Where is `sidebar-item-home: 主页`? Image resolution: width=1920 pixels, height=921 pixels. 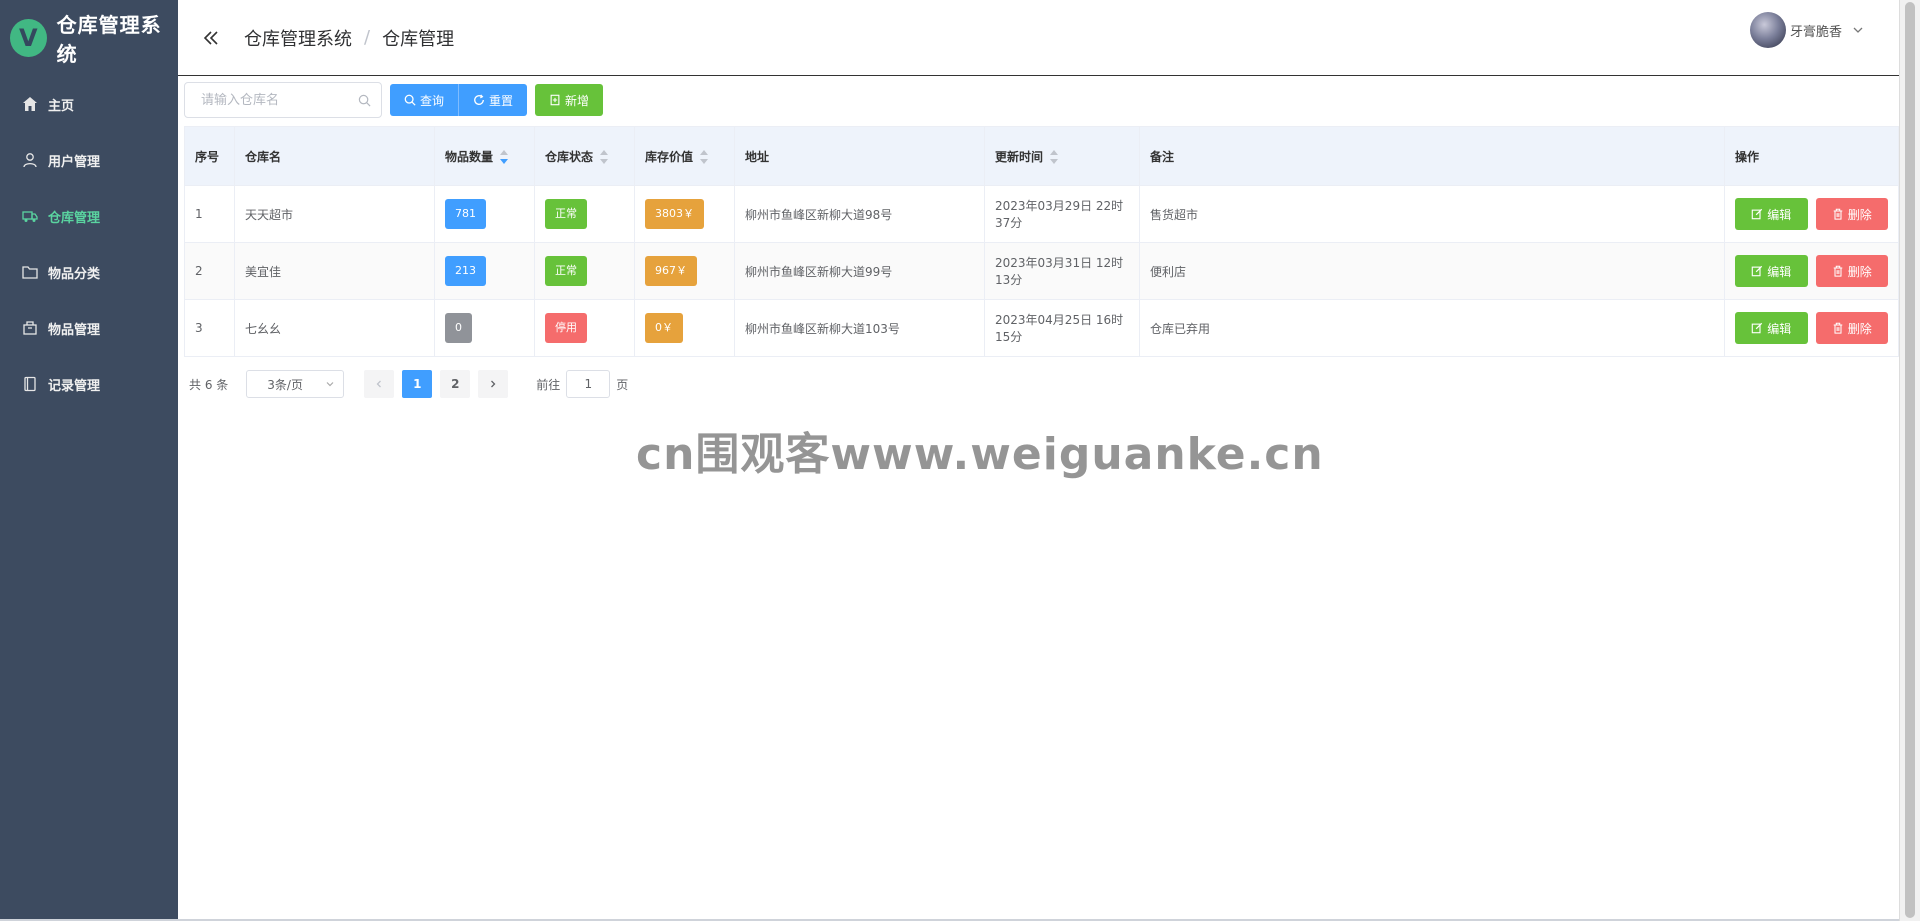
sidebar-item-home: 主页 is located at coordinates (89, 104).